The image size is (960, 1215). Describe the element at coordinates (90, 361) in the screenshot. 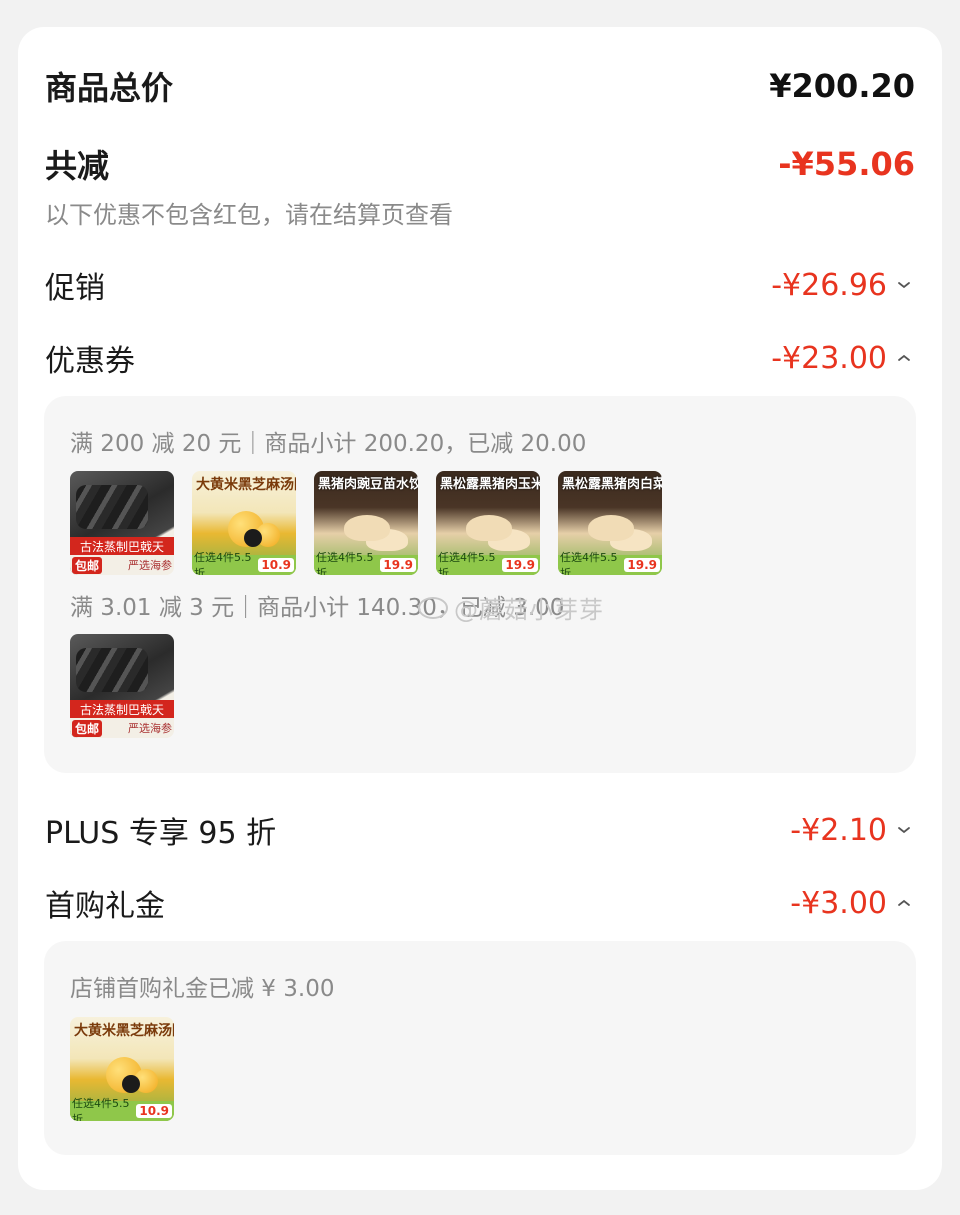

I see `coupon-label: 优惠券` at that location.